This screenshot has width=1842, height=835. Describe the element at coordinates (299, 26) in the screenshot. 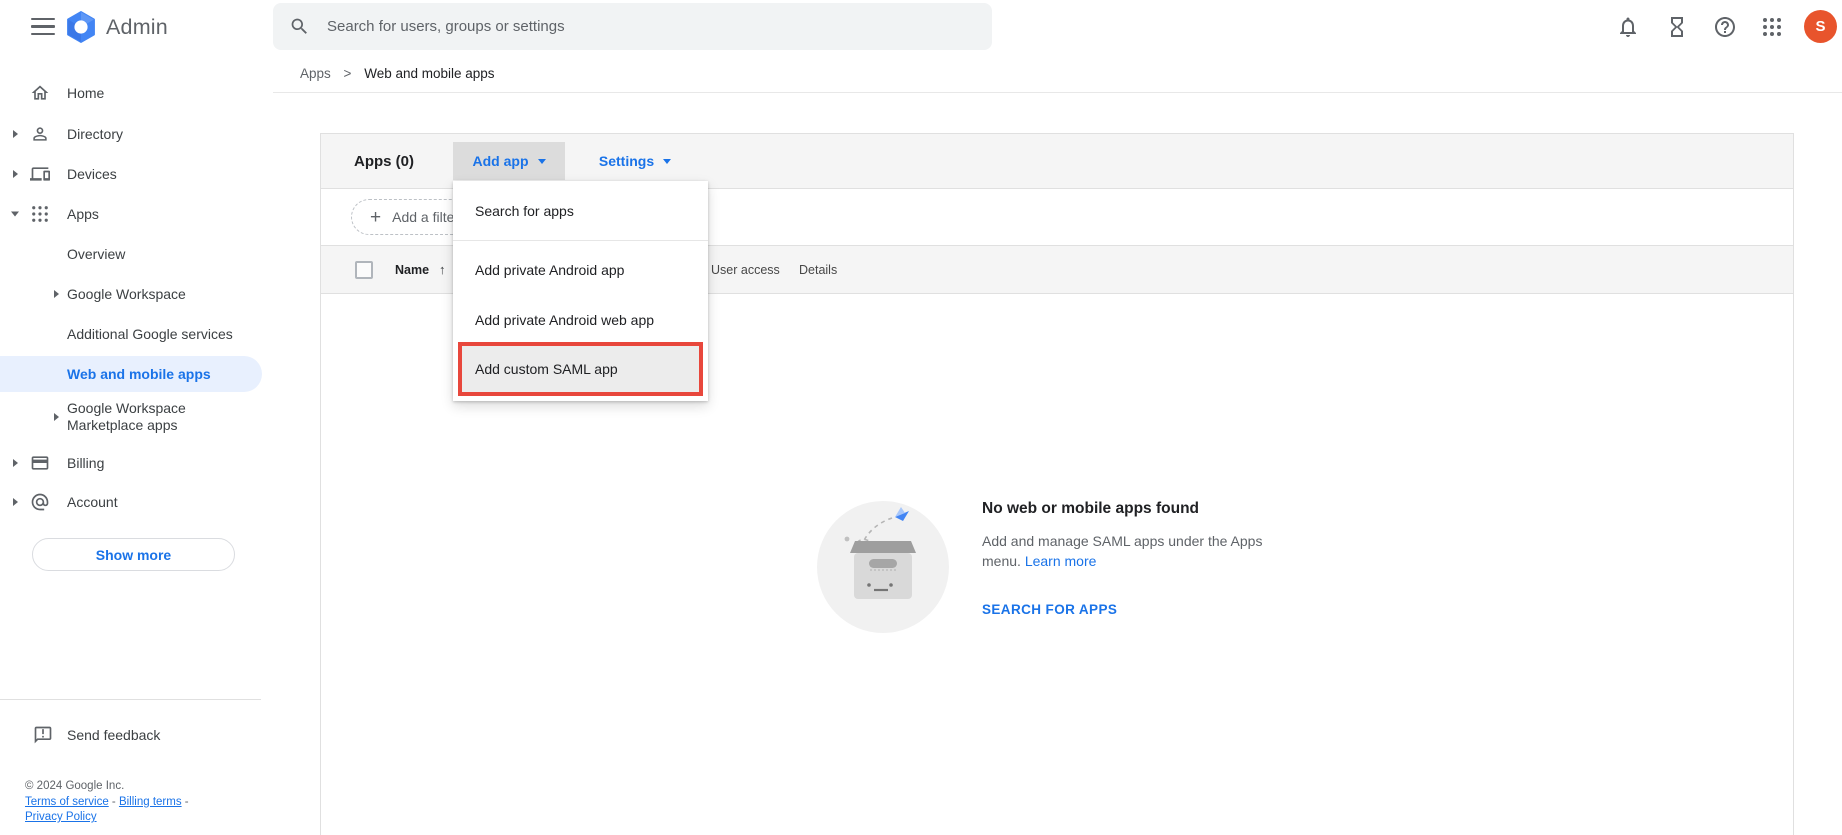

I see `search-icon` at that location.